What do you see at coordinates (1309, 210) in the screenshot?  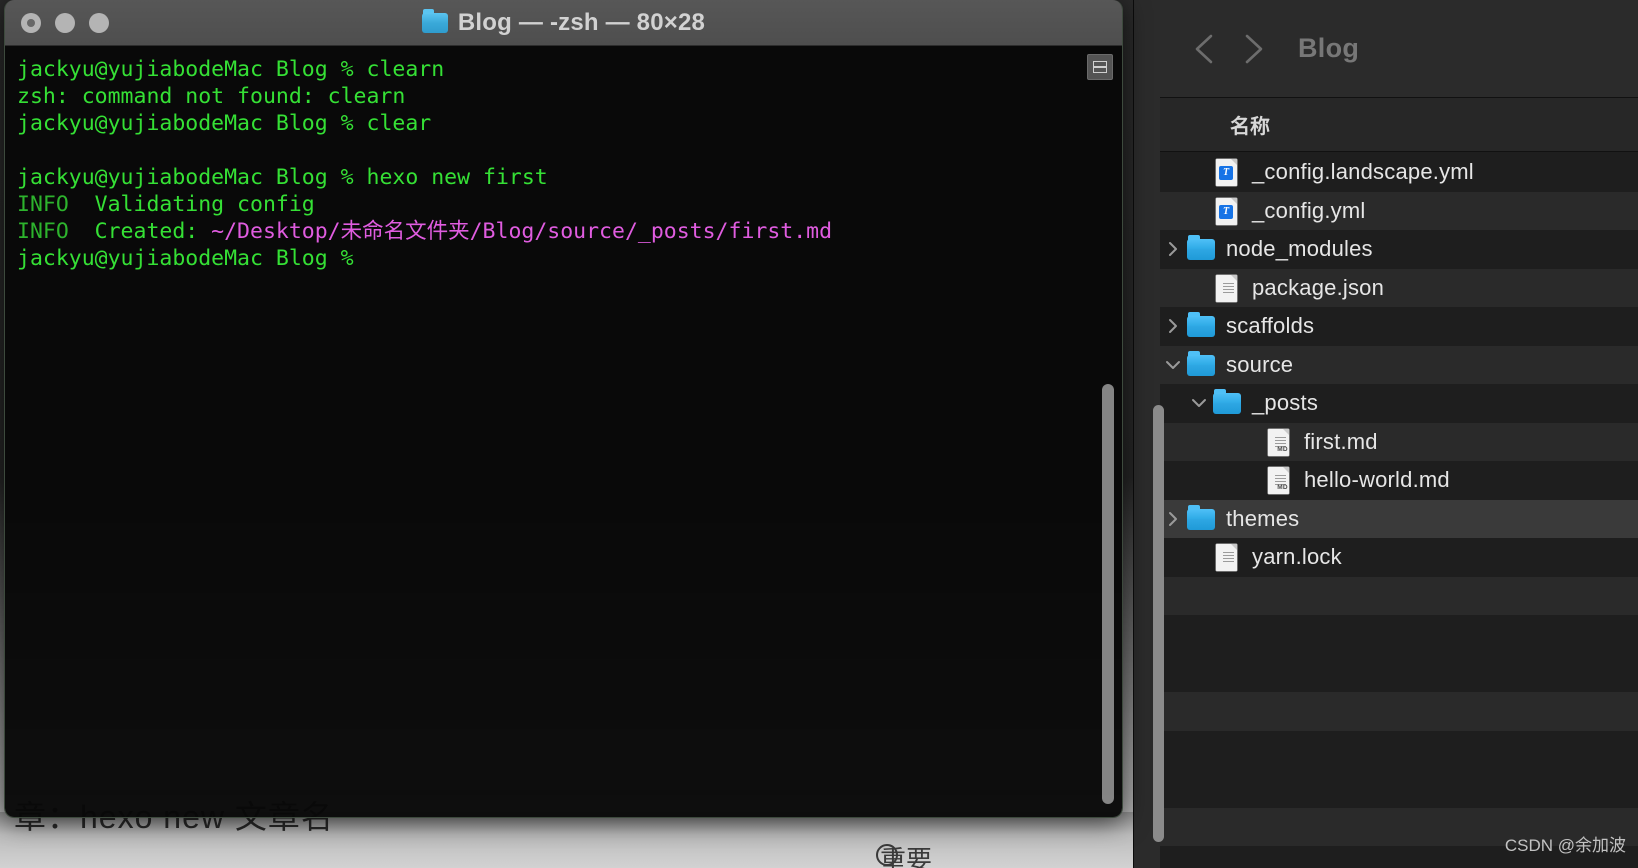 I see `file-row-label: _config.yml` at bounding box center [1309, 210].